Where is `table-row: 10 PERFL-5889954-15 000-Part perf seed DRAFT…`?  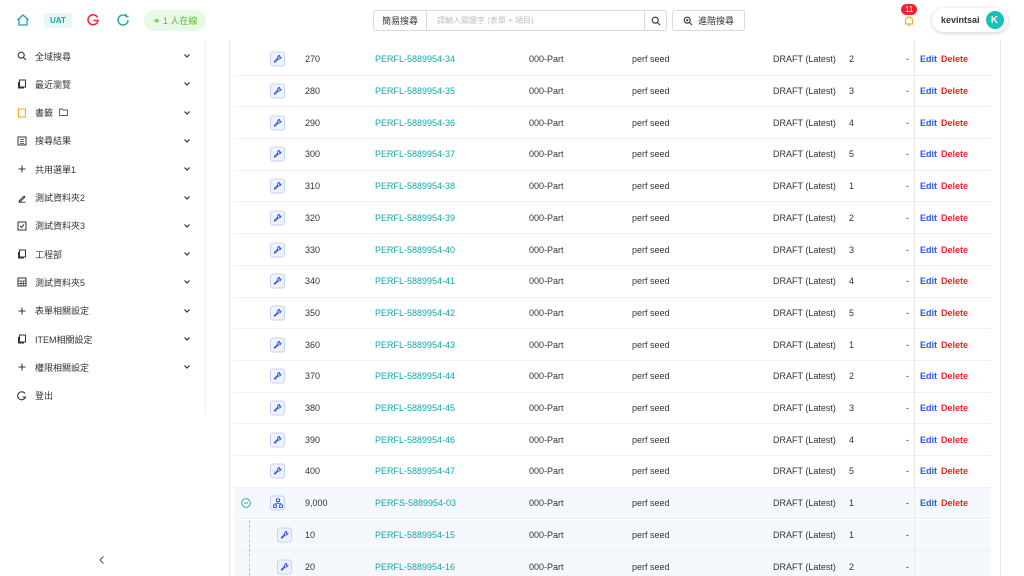 table-row: 10 PERFL-5889954-15 000-Part perf seed DRAFT… is located at coordinates (612, 535).